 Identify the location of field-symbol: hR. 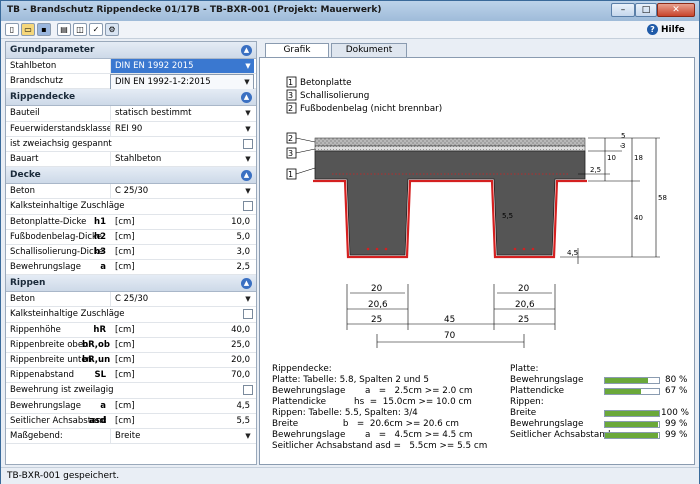
(99, 329).